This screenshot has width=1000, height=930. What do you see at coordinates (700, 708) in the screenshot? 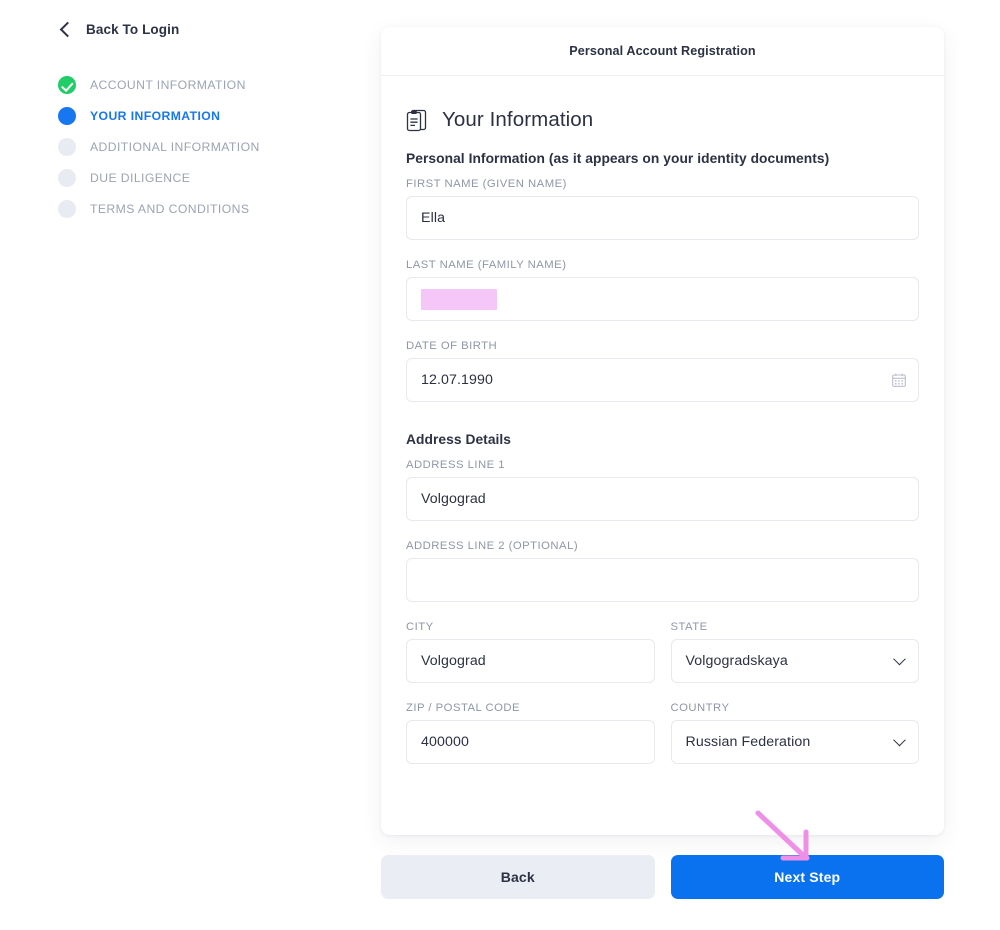
I see `country-label: COUNTRY` at bounding box center [700, 708].